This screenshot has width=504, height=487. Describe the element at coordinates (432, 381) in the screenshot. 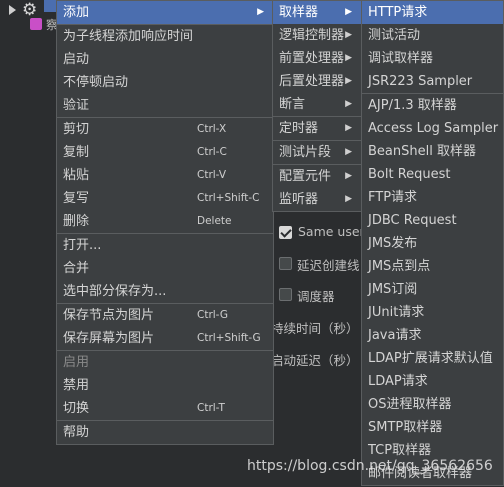

I see `sampler-submenu-item-ldap请求: LDAP请求` at that location.